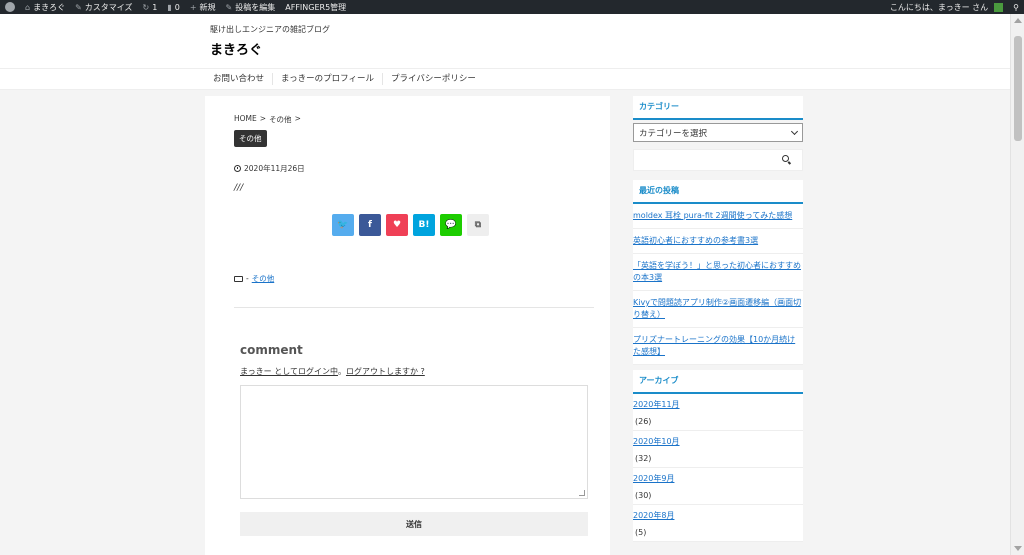  Describe the element at coordinates (410, 225) in the screenshot. I see `share-buttons: 🐦 f ♥ B! 💬 ⧉` at that location.